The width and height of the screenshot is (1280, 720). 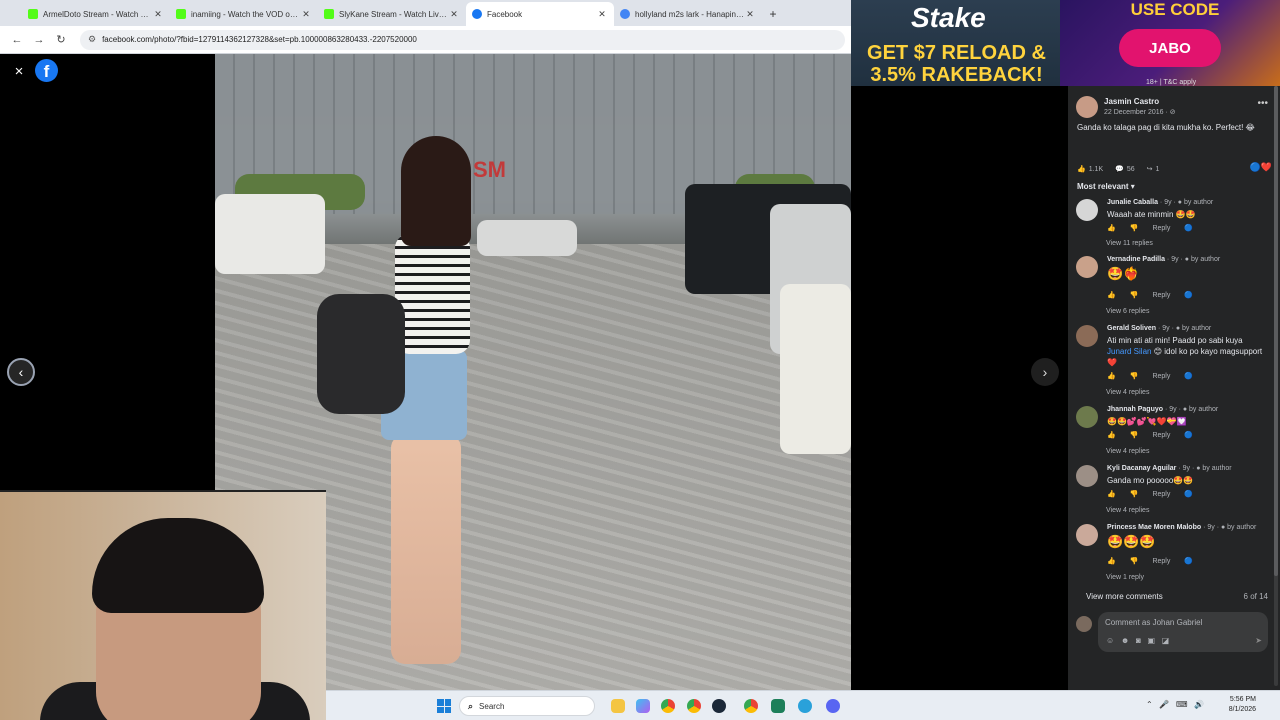 What do you see at coordinates (39, 40) in the screenshot?
I see `forward-icon: →` at bounding box center [39, 40].